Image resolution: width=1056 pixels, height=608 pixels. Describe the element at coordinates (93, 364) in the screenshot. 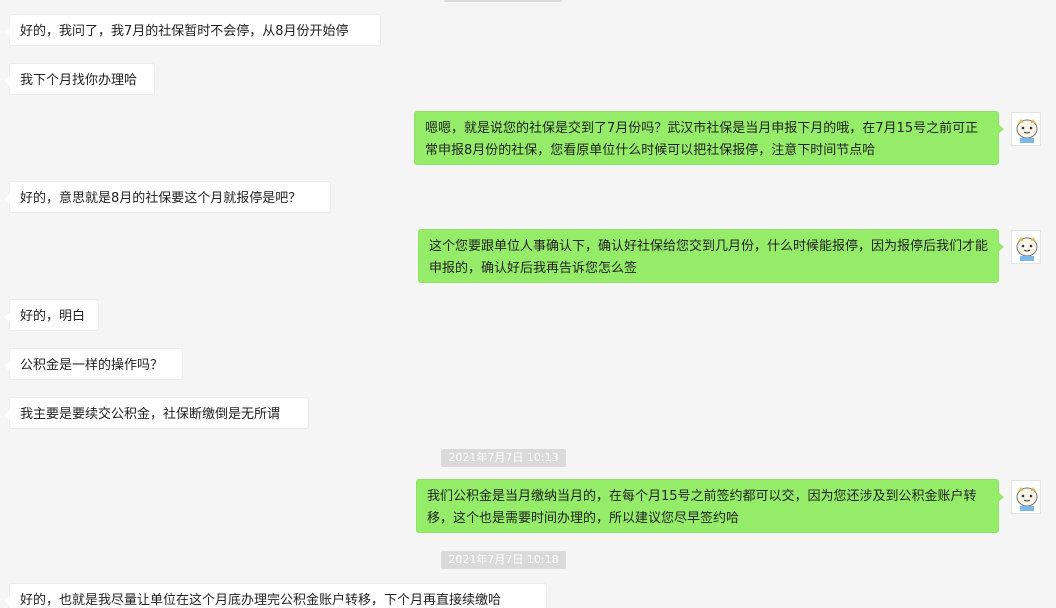

I see `message-bubble-incoming: 公积金是一样的操作吗？` at that location.